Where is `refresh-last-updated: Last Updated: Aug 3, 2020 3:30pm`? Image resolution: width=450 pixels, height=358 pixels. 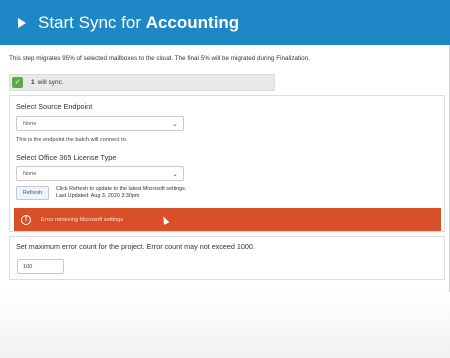 refresh-last-updated: Last Updated: Aug 3, 2020 3:30pm is located at coordinates (98, 196).